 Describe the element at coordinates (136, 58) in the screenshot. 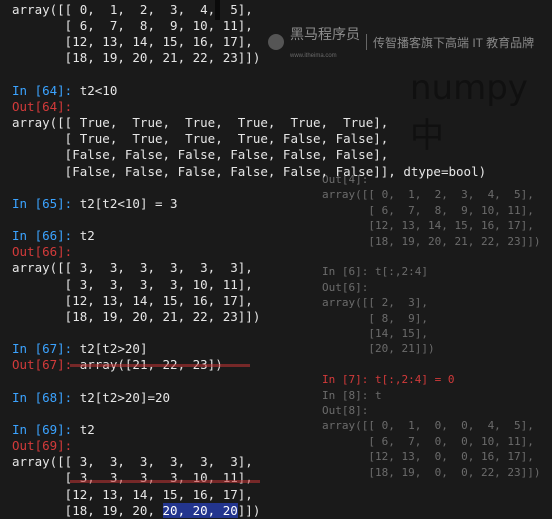

I see `t2-output-row-4: [18, 19, 20, 21, 22, 23]])` at that location.